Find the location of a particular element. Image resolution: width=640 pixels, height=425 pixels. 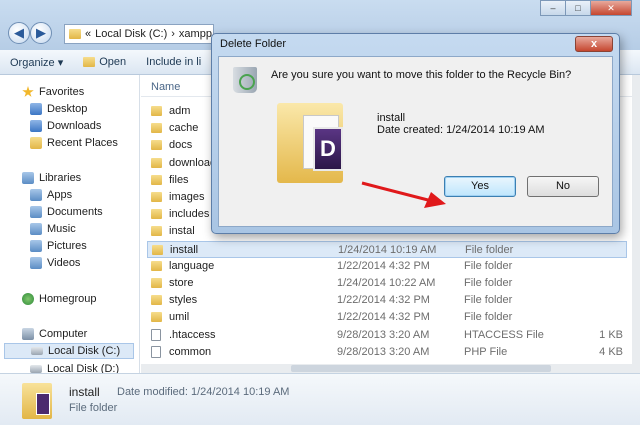

nav-libraries: Libraries is located at coordinates (51, 178).